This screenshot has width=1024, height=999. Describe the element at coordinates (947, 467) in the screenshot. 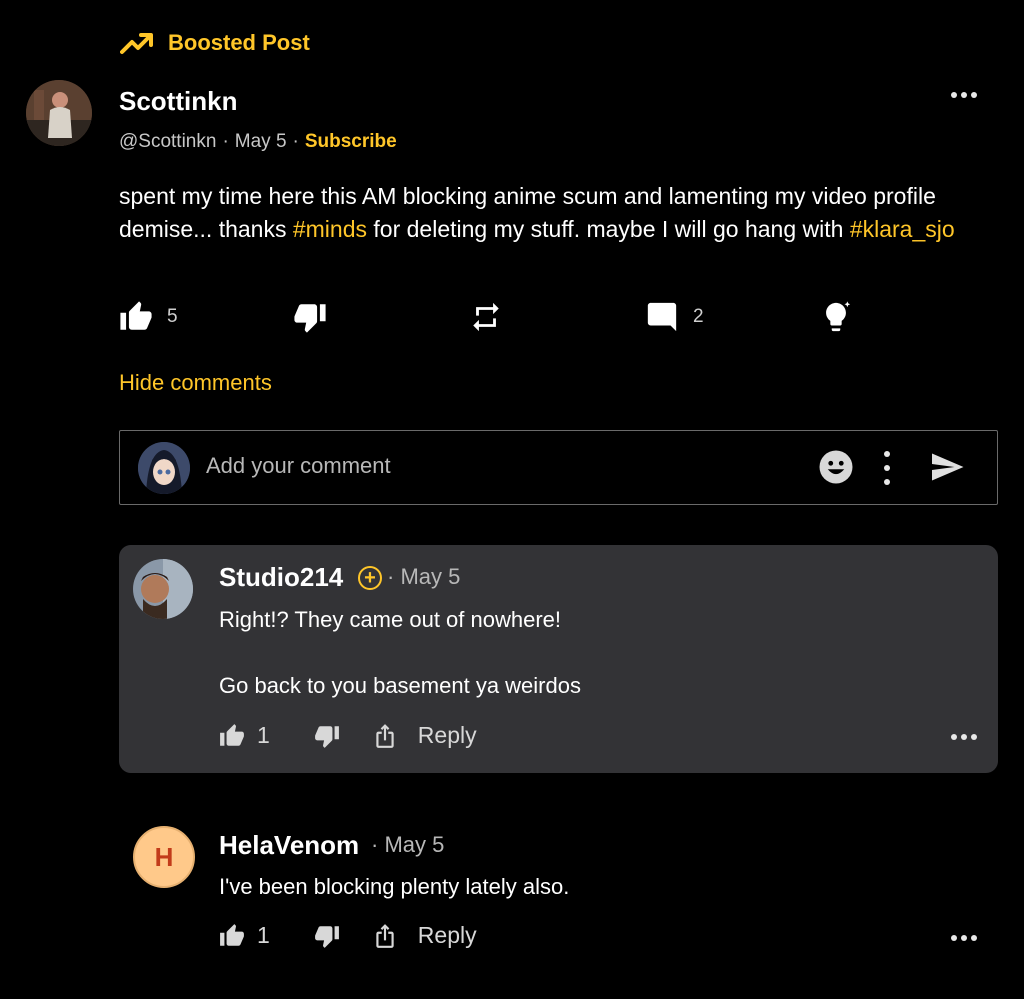

I see `send-icon` at that location.